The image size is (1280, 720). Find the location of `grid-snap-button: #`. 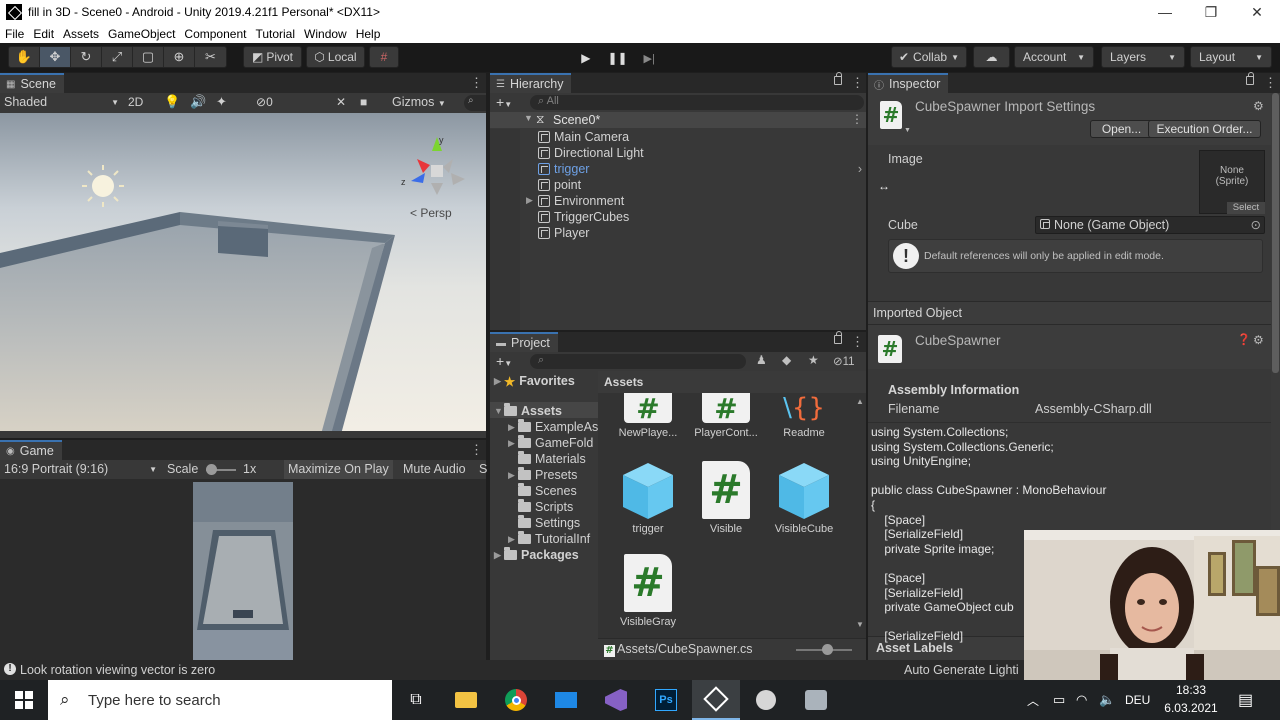

grid-snap-button: # is located at coordinates (384, 57).